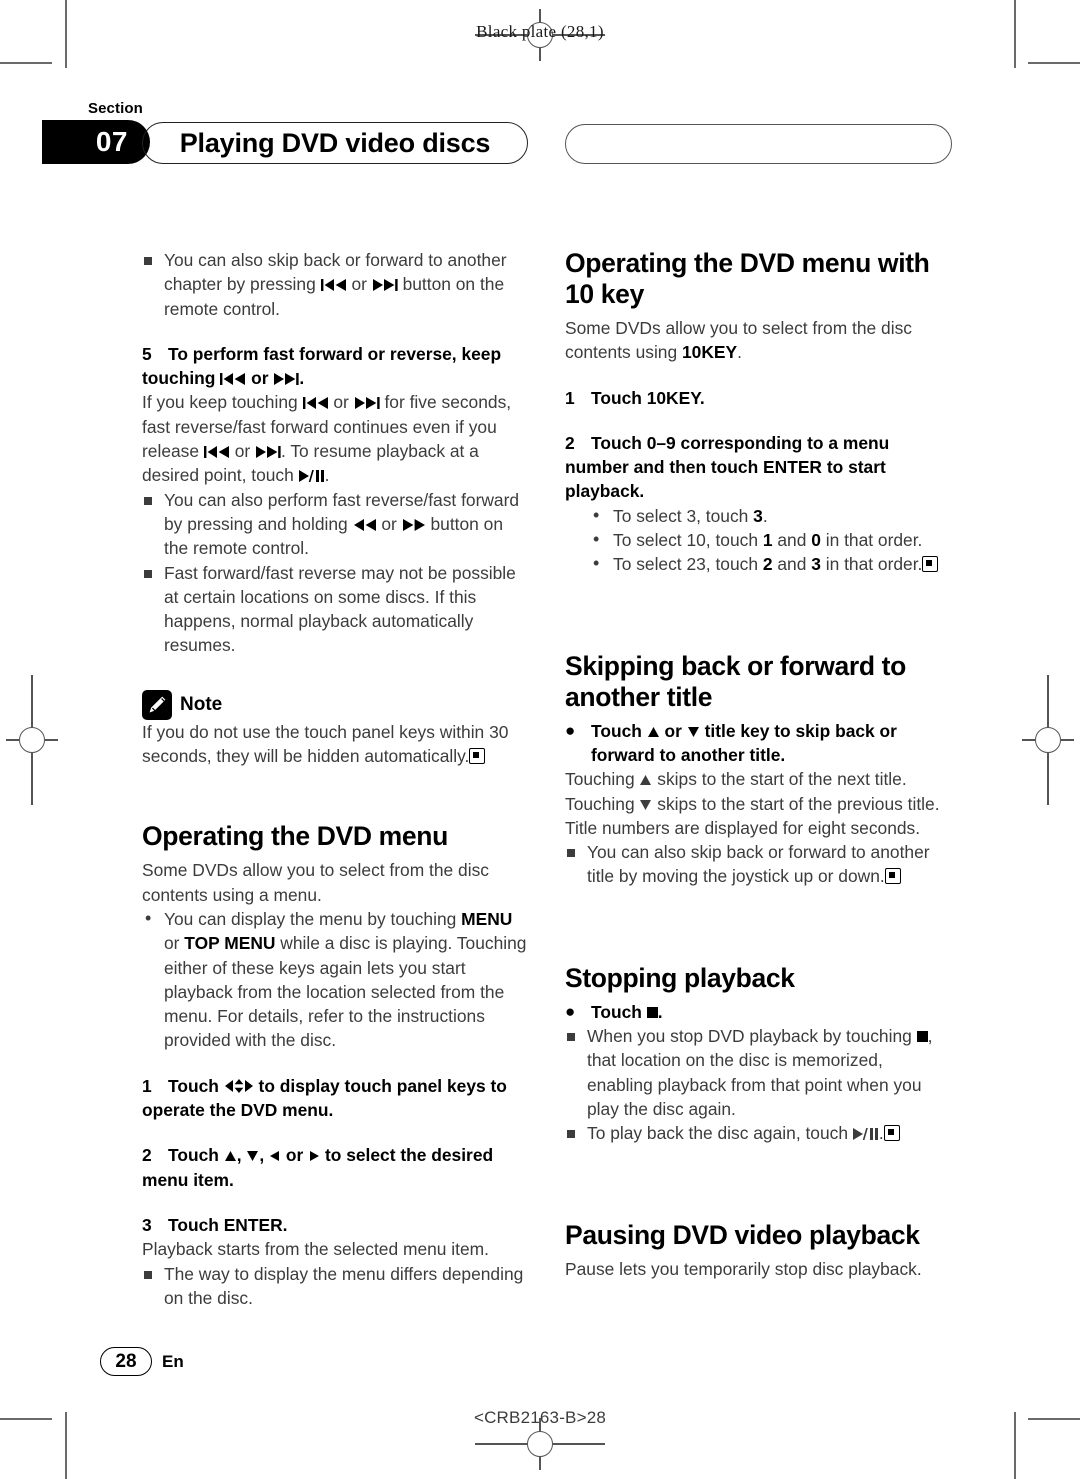 This screenshot has height=1479, width=1080. Describe the element at coordinates (683, 515) in the screenshot. I see `ten-key-example-1-pre: To select 3, touch` at that location.